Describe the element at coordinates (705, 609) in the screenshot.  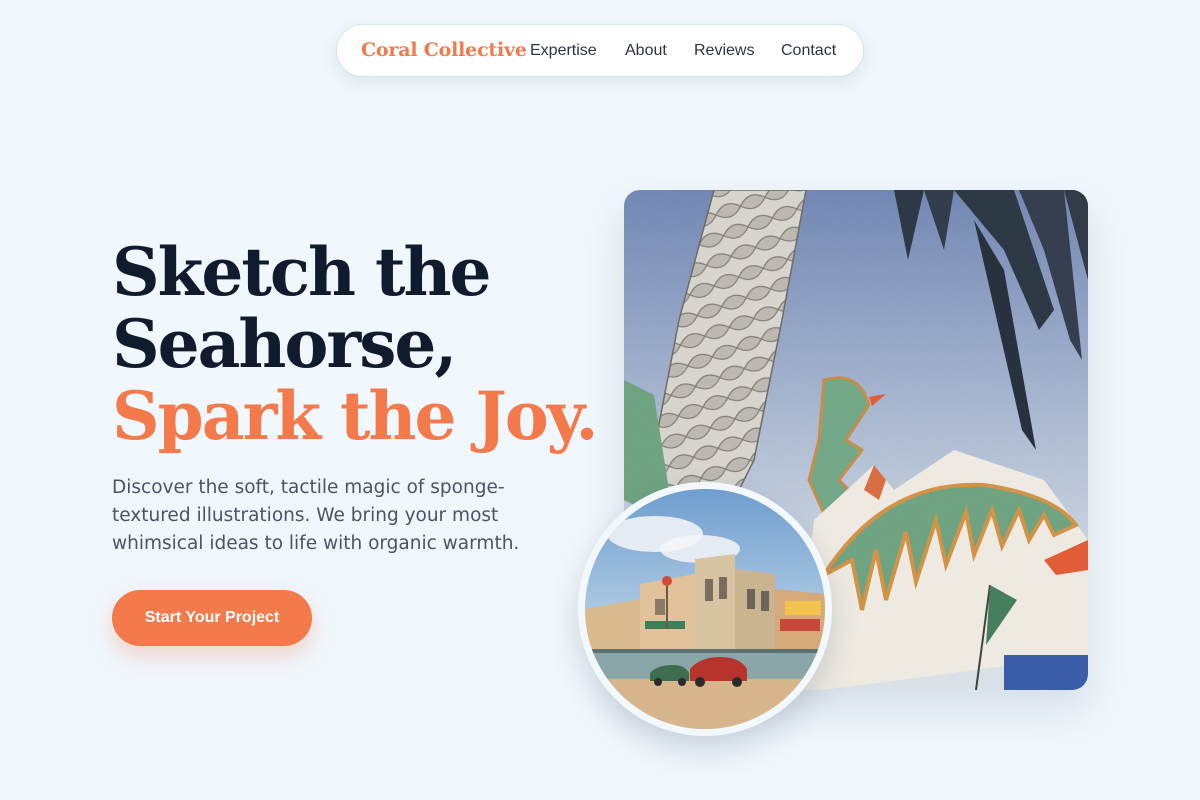
I see `street-scene-image` at that location.